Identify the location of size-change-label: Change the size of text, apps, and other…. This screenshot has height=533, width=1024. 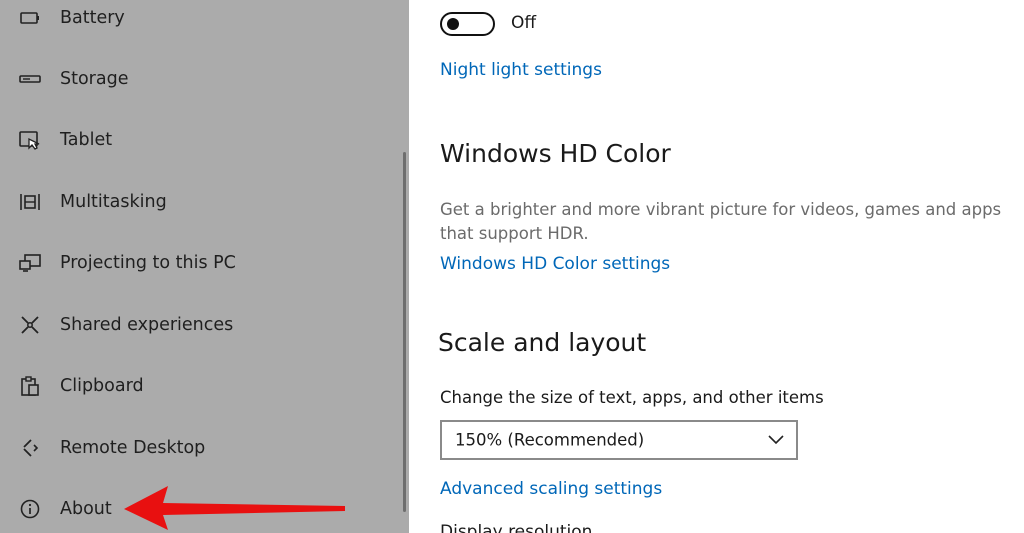
(632, 397).